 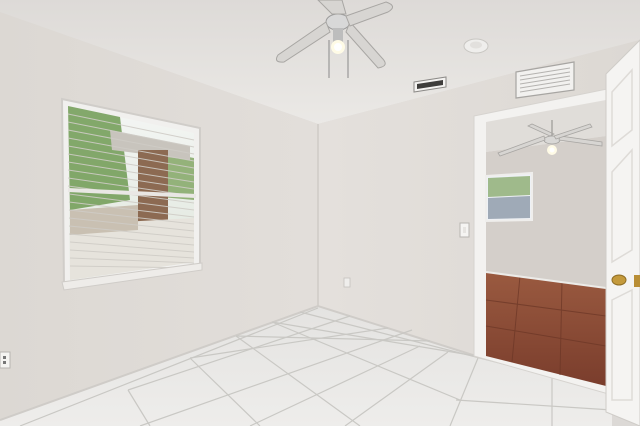 I want to click on window, so click(x=131, y=194).